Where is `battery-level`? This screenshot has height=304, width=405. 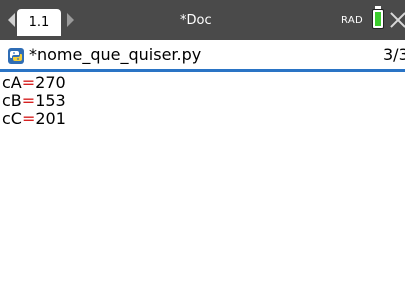 battery-level is located at coordinates (378, 19).